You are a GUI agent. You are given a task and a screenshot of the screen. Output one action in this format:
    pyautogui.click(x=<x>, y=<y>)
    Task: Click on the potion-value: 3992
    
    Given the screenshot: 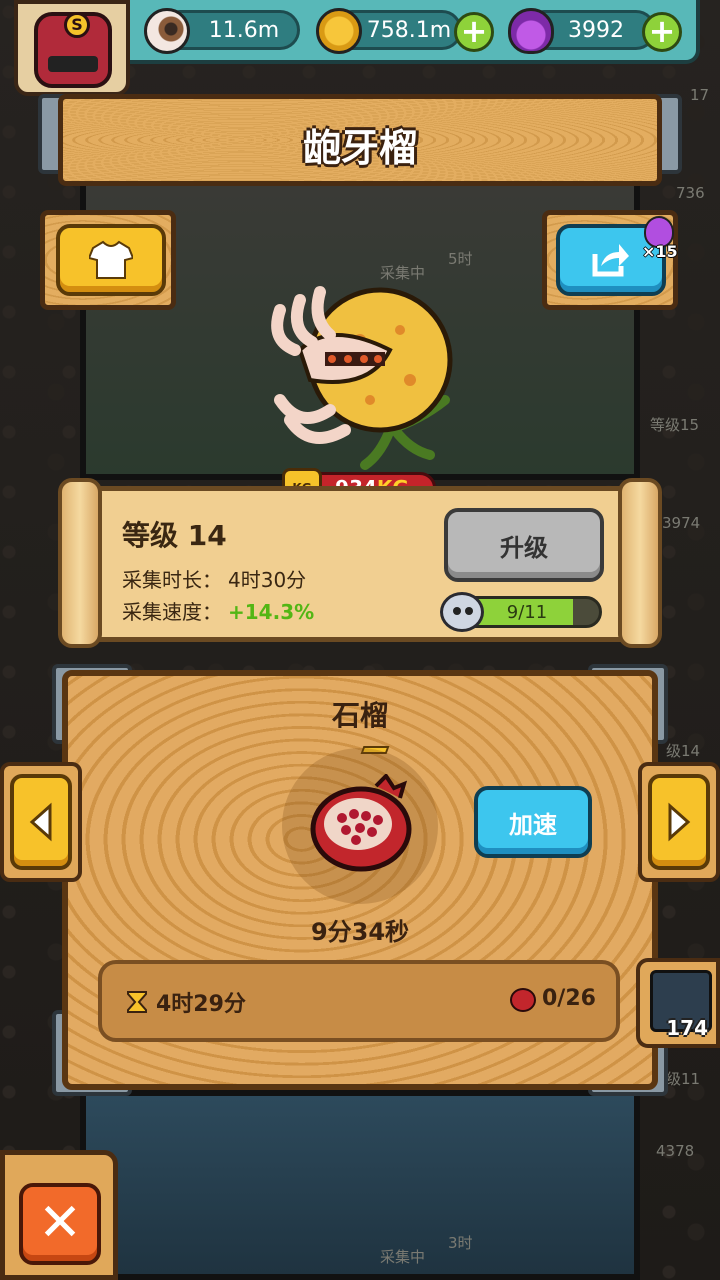 What is the action you would take?
    pyautogui.click(x=596, y=30)
    